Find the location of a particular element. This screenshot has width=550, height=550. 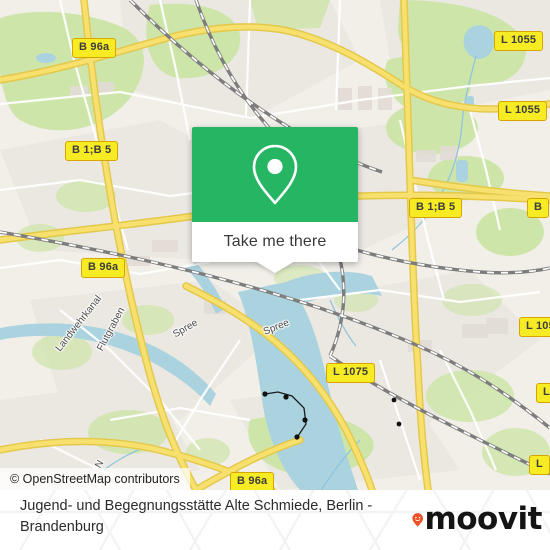

take-me-there-label: Take me there is located at coordinates (275, 241).